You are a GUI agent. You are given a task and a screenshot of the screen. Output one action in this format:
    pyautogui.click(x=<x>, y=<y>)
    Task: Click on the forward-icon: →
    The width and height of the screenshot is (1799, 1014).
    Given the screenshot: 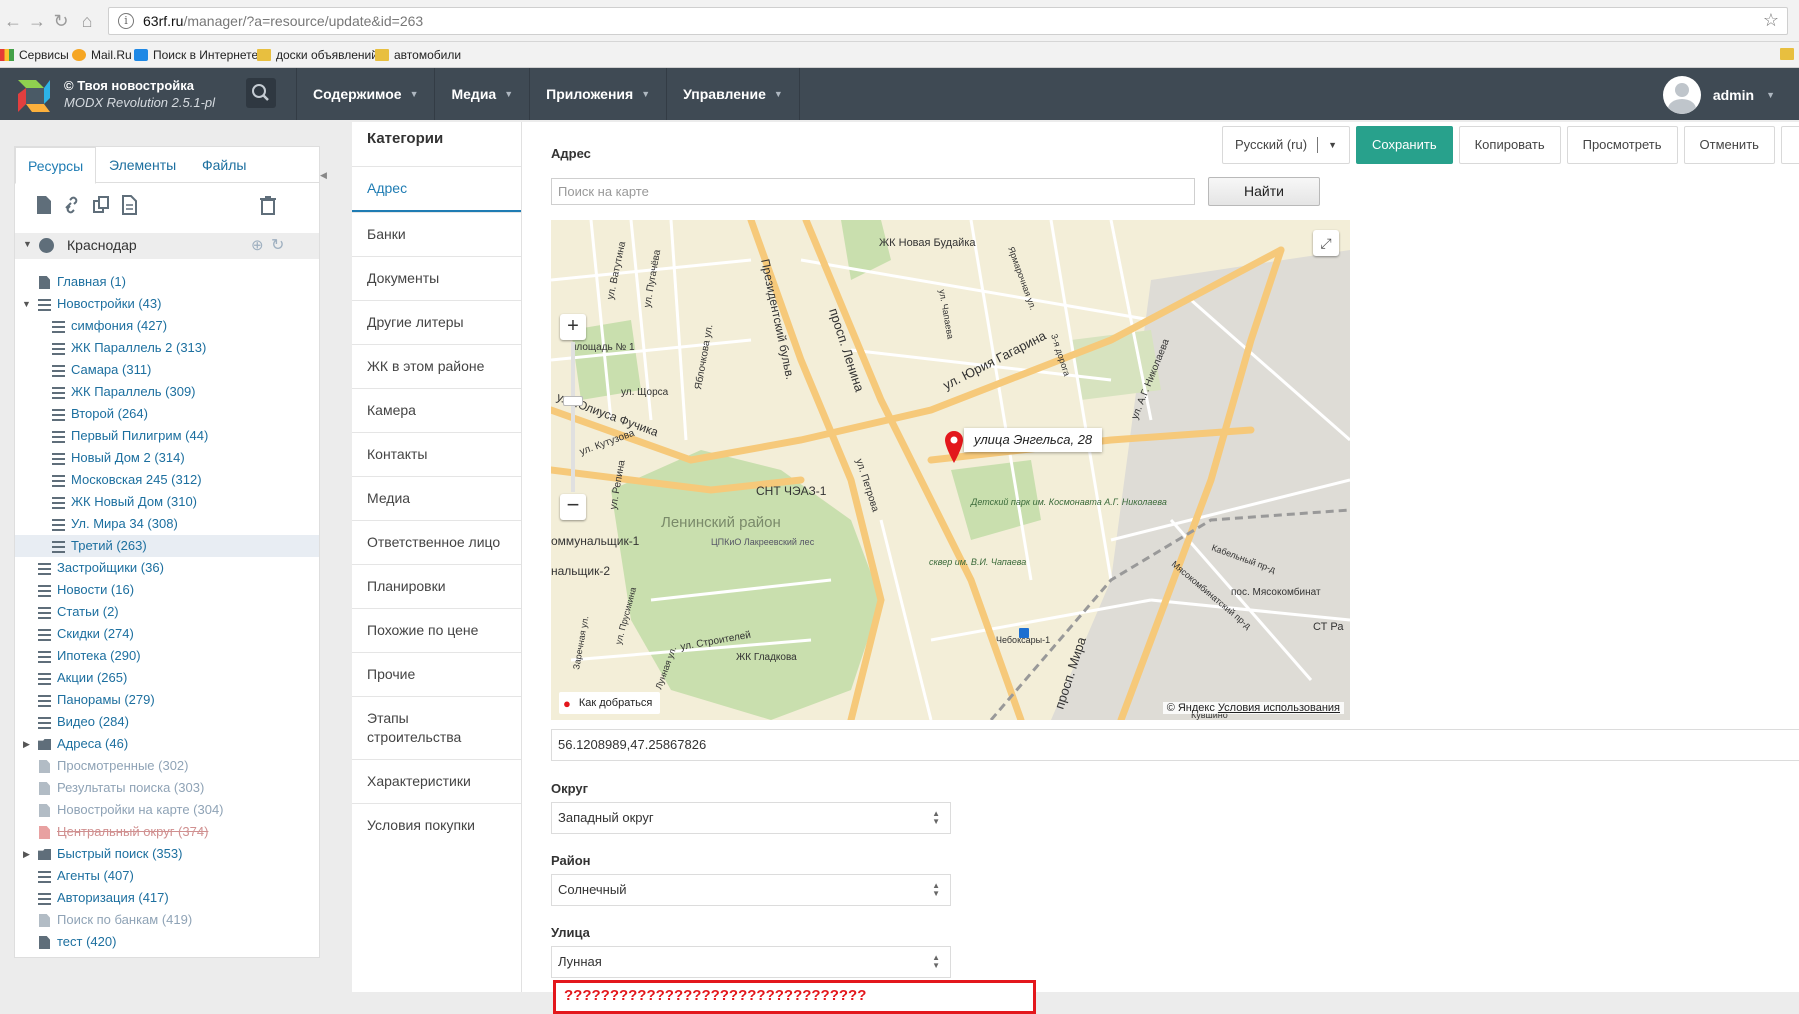 What is the action you would take?
    pyautogui.click(x=37, y=21)
    